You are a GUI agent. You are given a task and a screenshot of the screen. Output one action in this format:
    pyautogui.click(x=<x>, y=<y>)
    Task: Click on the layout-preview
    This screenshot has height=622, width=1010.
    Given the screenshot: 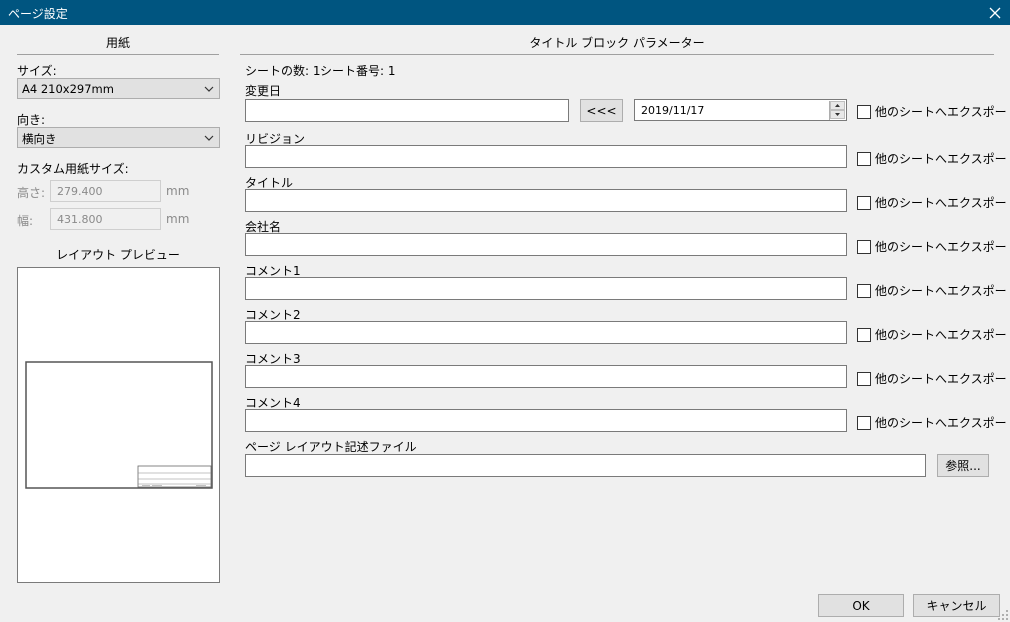 What is the action you would take?
    pyautogui.click(x=118, y=425)
    